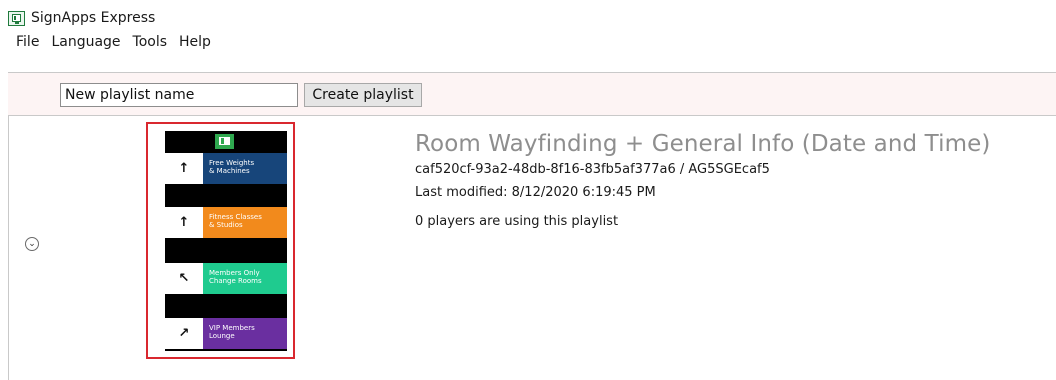 This screenshot has height=380, width=1056. Describe the element at coordinates (224, 141) in the screenshot. I see `signapps-logo-icon` at that location.